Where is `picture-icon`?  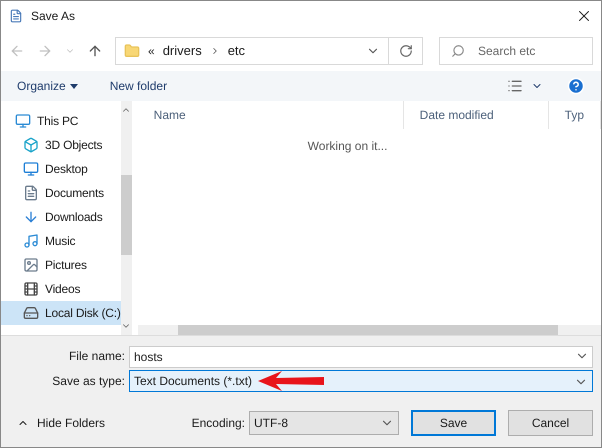 picture-icon is located at coordinates (31, 265).